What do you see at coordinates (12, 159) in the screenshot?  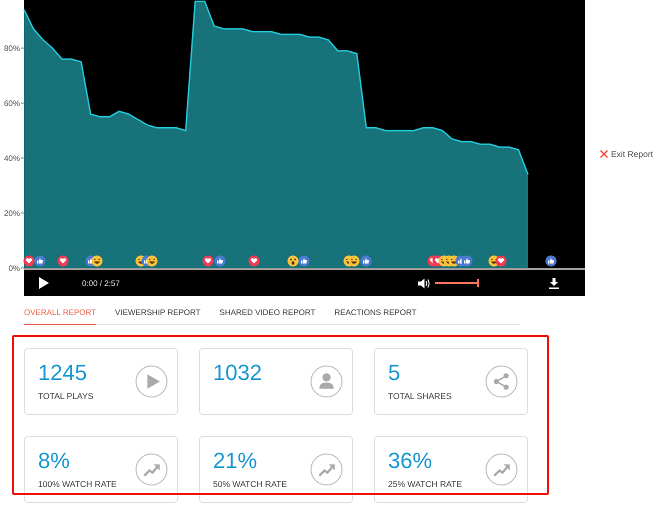 I see `y-axis-label: 40%` at bounding box center [12, 159].